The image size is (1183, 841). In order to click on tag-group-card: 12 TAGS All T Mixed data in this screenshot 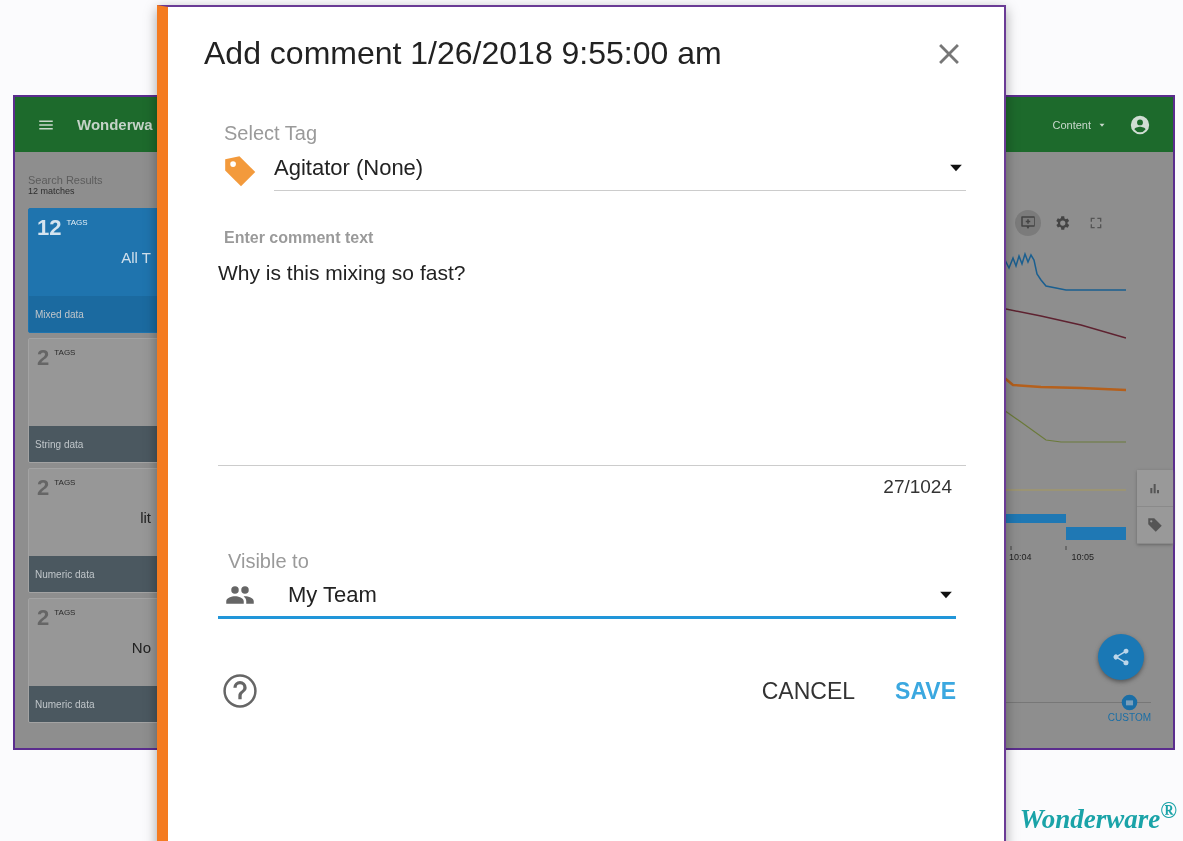, I will do `click(94, 270)`.